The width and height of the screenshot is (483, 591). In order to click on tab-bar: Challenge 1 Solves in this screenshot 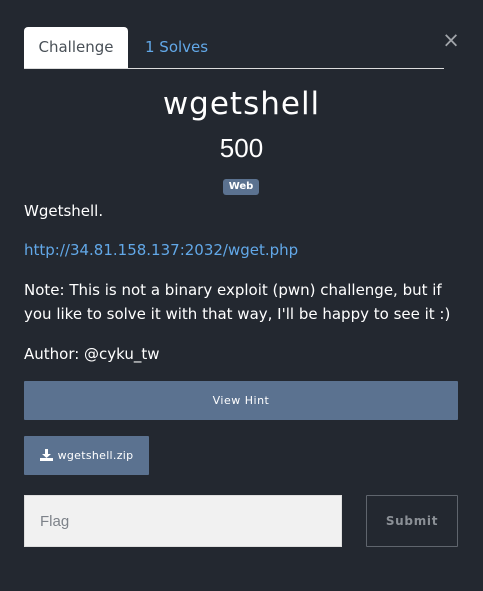, I will do `click(234, 48)`.